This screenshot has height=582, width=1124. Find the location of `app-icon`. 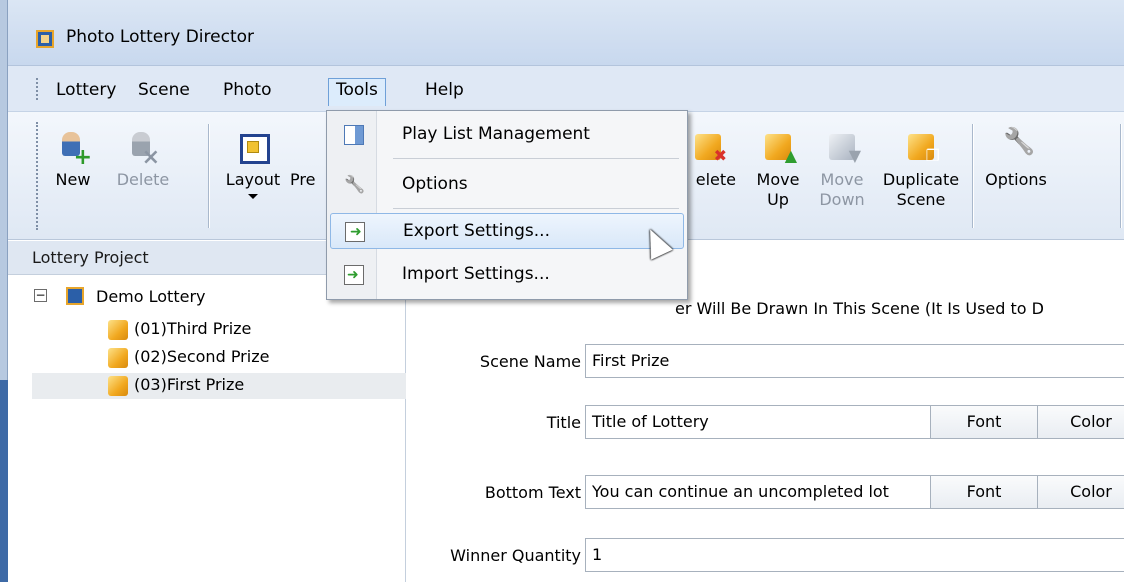

app-icon is located at coordinates (45, 39).